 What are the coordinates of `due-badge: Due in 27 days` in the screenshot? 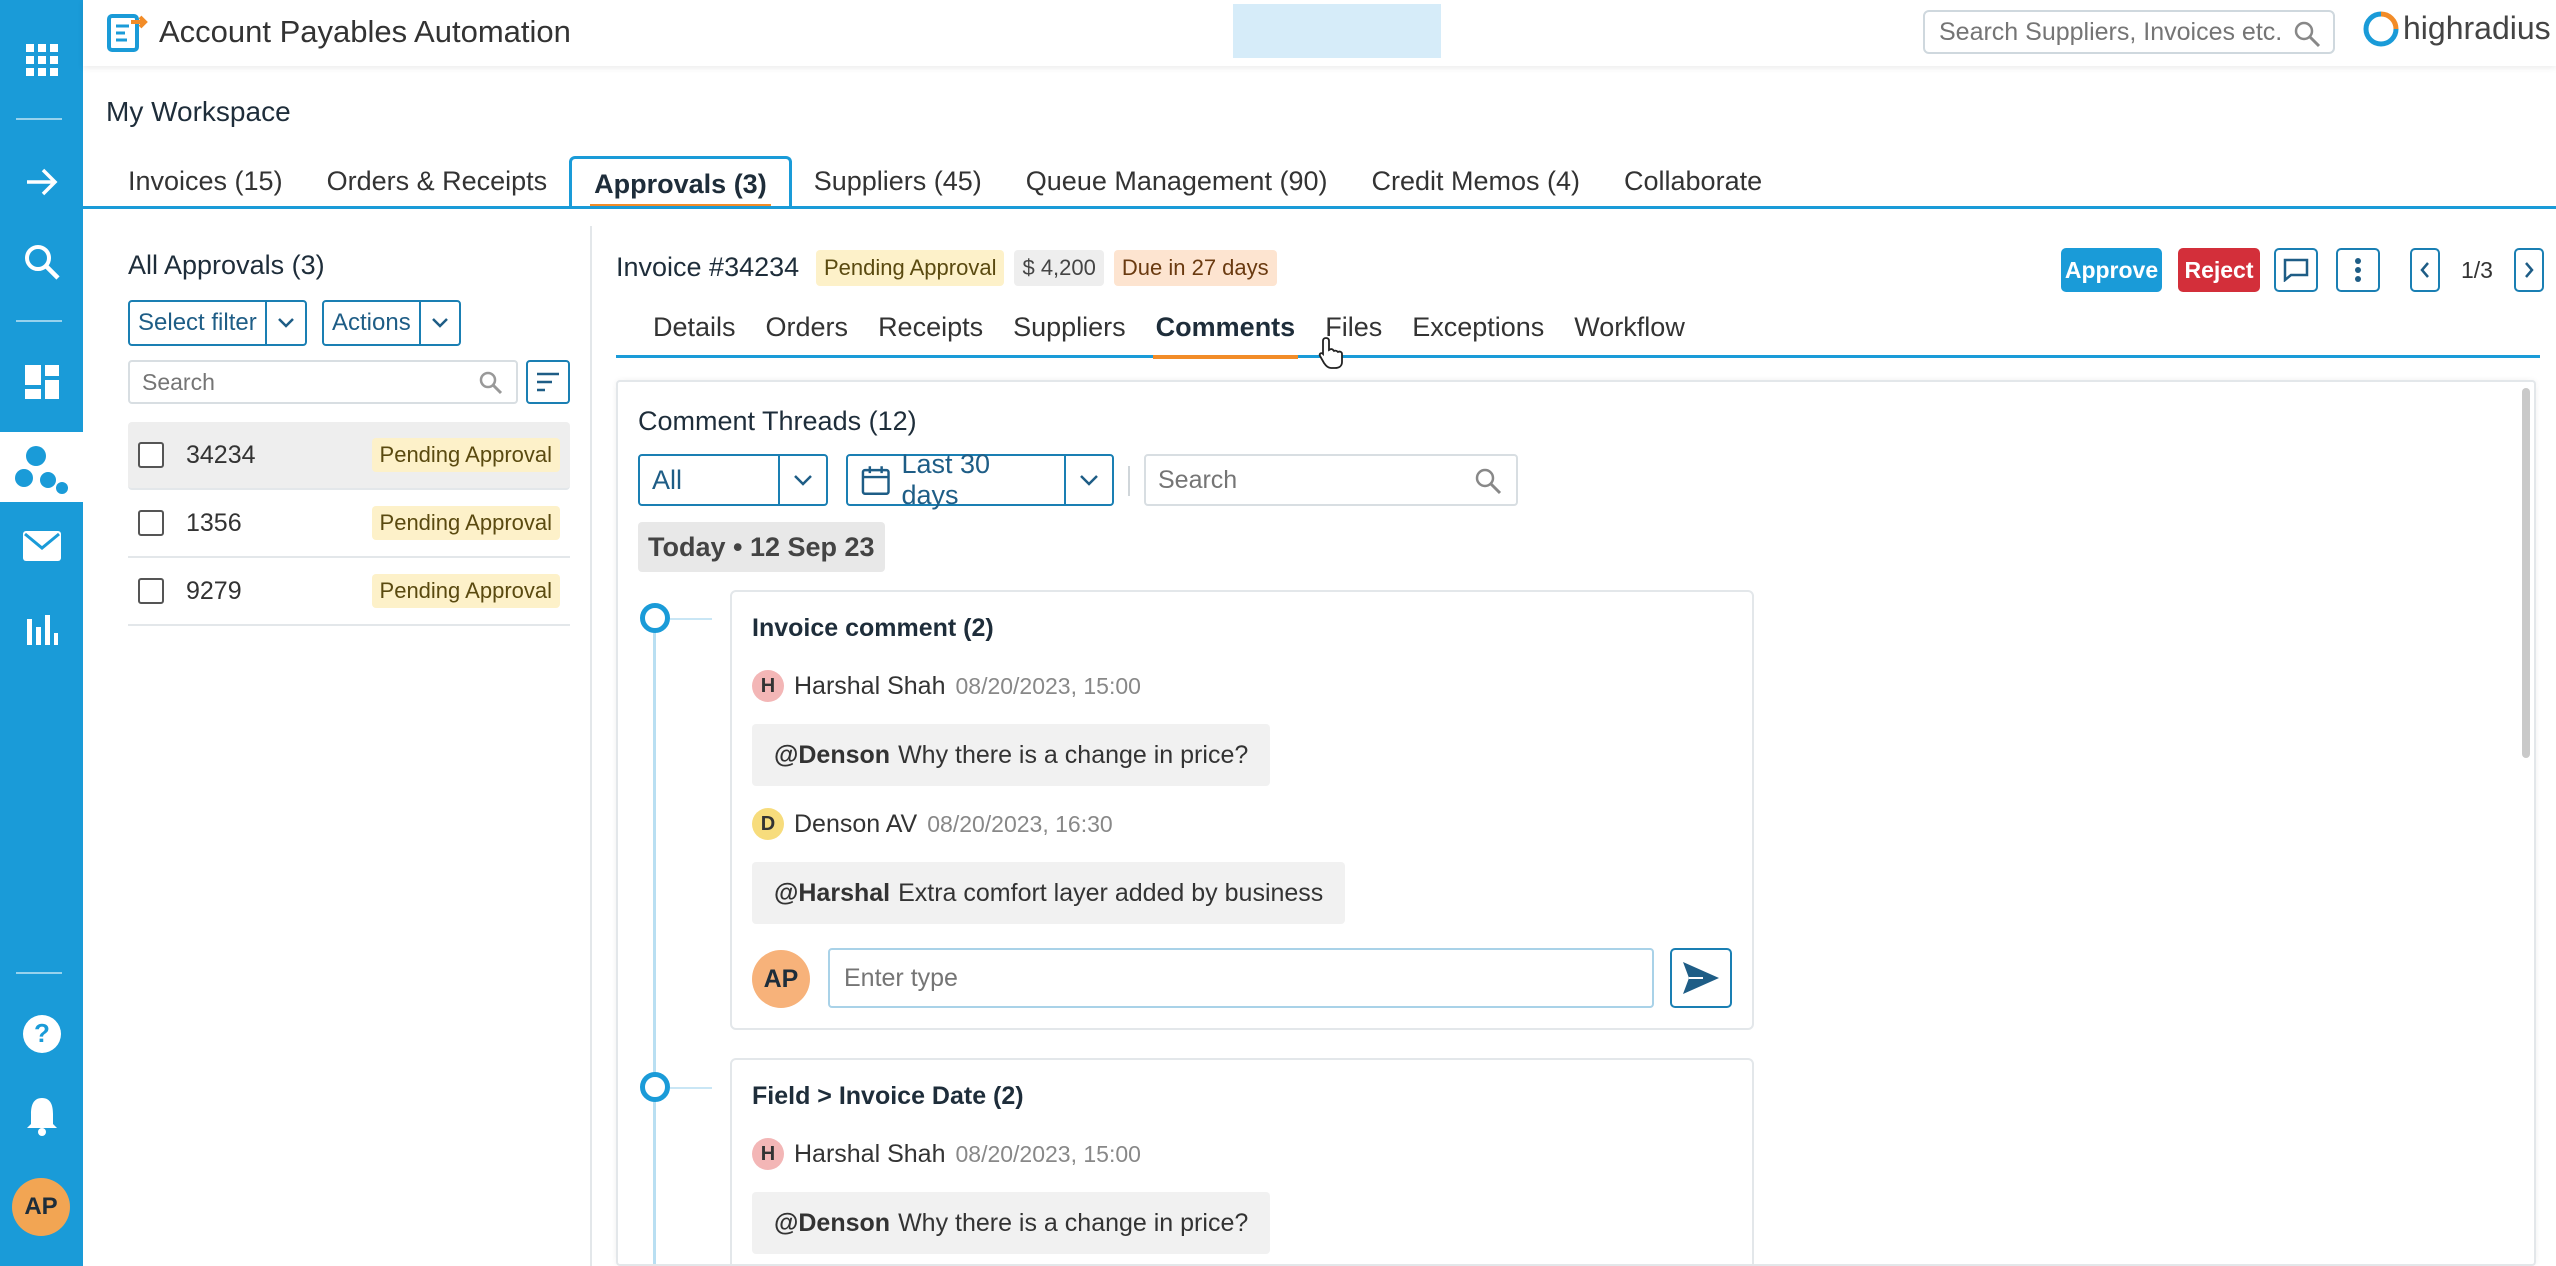 It's located at (1195, 268).